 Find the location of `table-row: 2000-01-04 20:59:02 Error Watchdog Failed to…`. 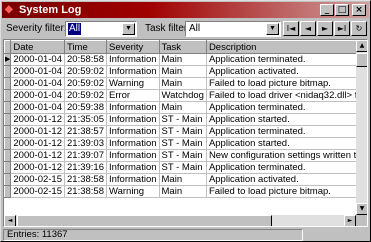

table-row: 2000-01-04 20:59:02 Error Watchdog Failed to… is located at coordinates (185, 95).